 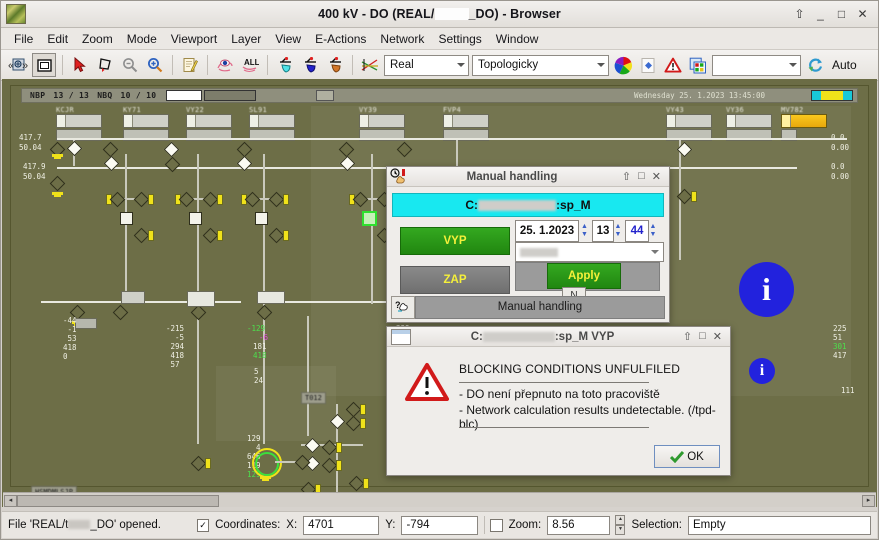 What do you see at coordinates (194, 39) in the screenshot?
I see `menu-item-viewport: Viewport` at bounding box center [194, 39].